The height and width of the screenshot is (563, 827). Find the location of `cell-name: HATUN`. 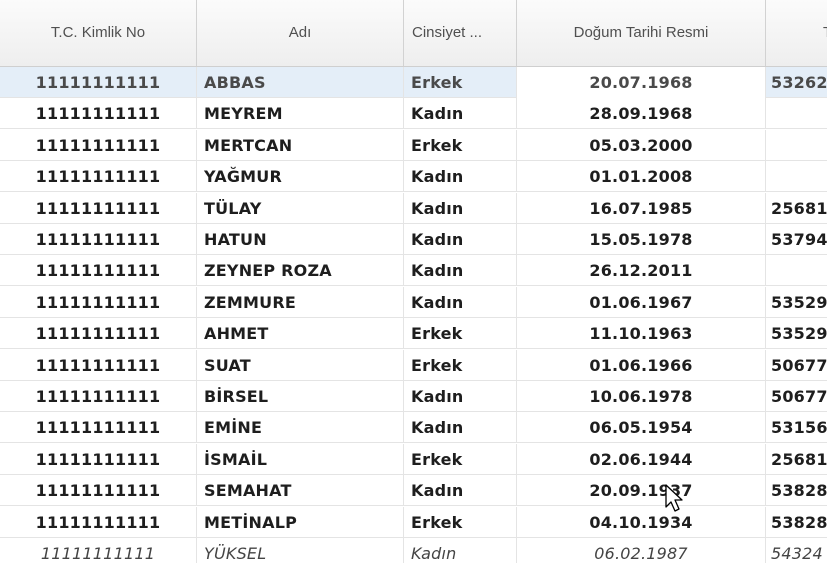

cell-name: HATUN is located at coordinates (300, 239).